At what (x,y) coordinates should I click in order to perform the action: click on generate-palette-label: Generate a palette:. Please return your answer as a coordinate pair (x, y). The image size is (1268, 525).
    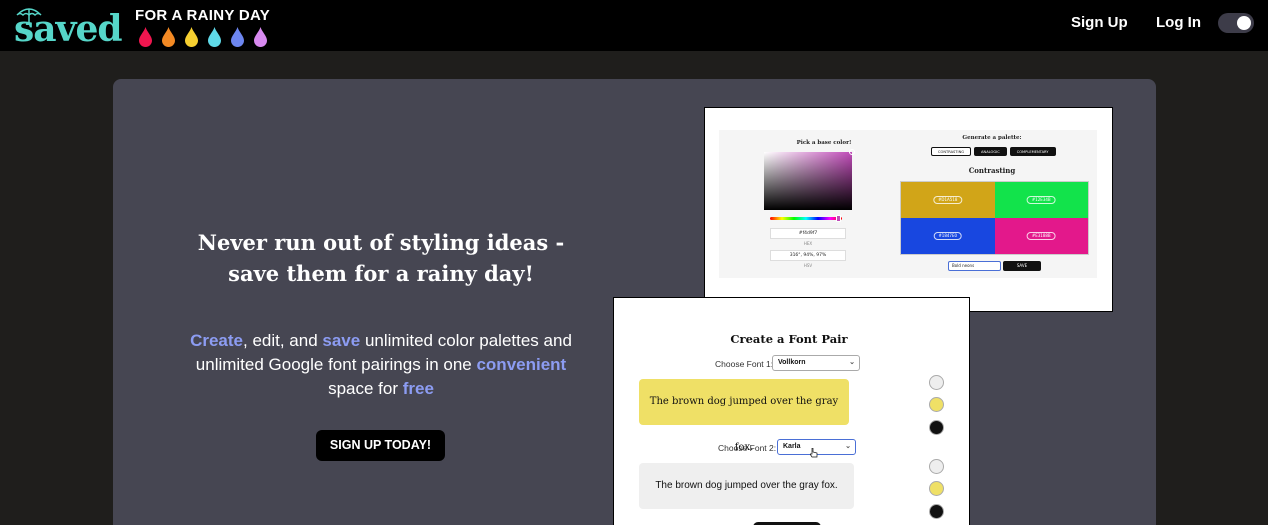
    Looking at the image, I should click on (992, 138).